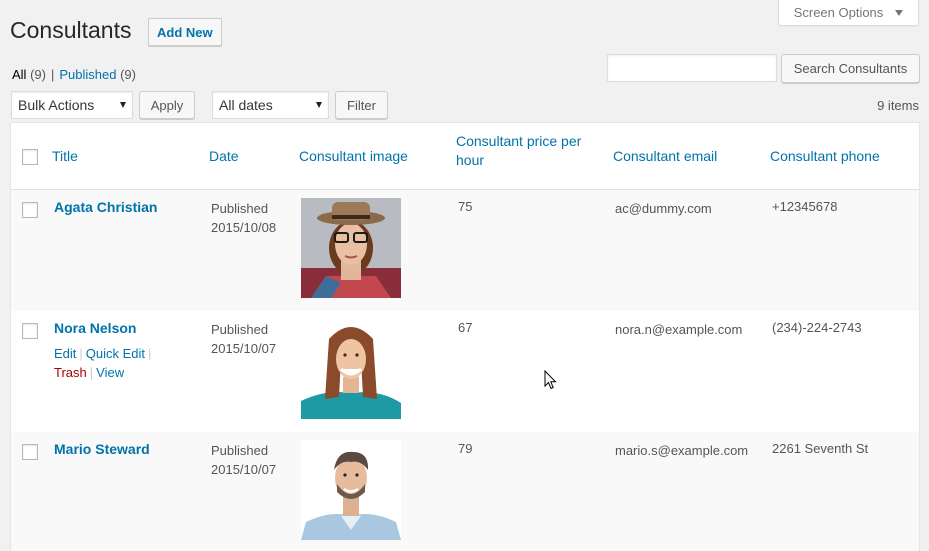 The width and height of the screenshot is (929, 551). I want to click on view-all-count: (9), so click(38, 74).